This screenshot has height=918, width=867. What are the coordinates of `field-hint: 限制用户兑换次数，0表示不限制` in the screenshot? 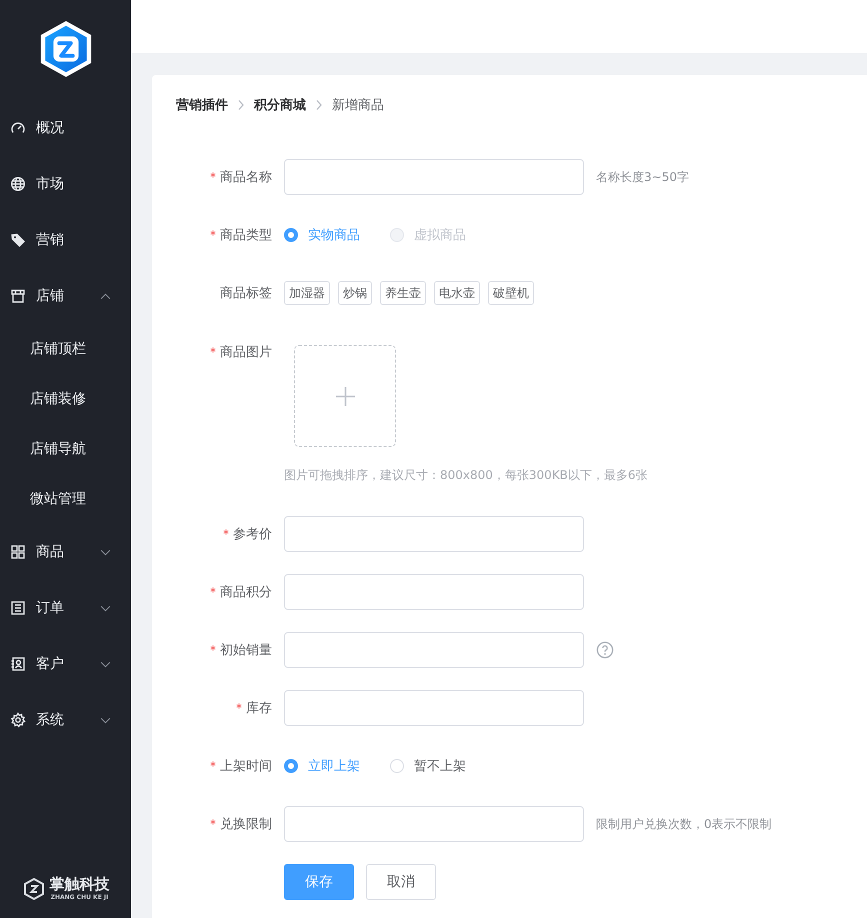 It's located at (684, 824).